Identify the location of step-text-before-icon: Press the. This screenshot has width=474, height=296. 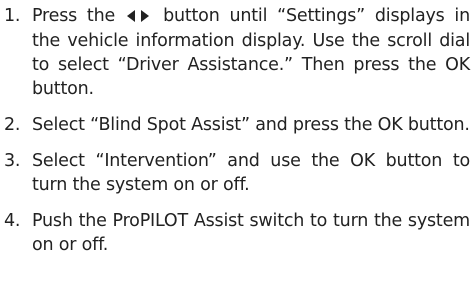
(74, 16).